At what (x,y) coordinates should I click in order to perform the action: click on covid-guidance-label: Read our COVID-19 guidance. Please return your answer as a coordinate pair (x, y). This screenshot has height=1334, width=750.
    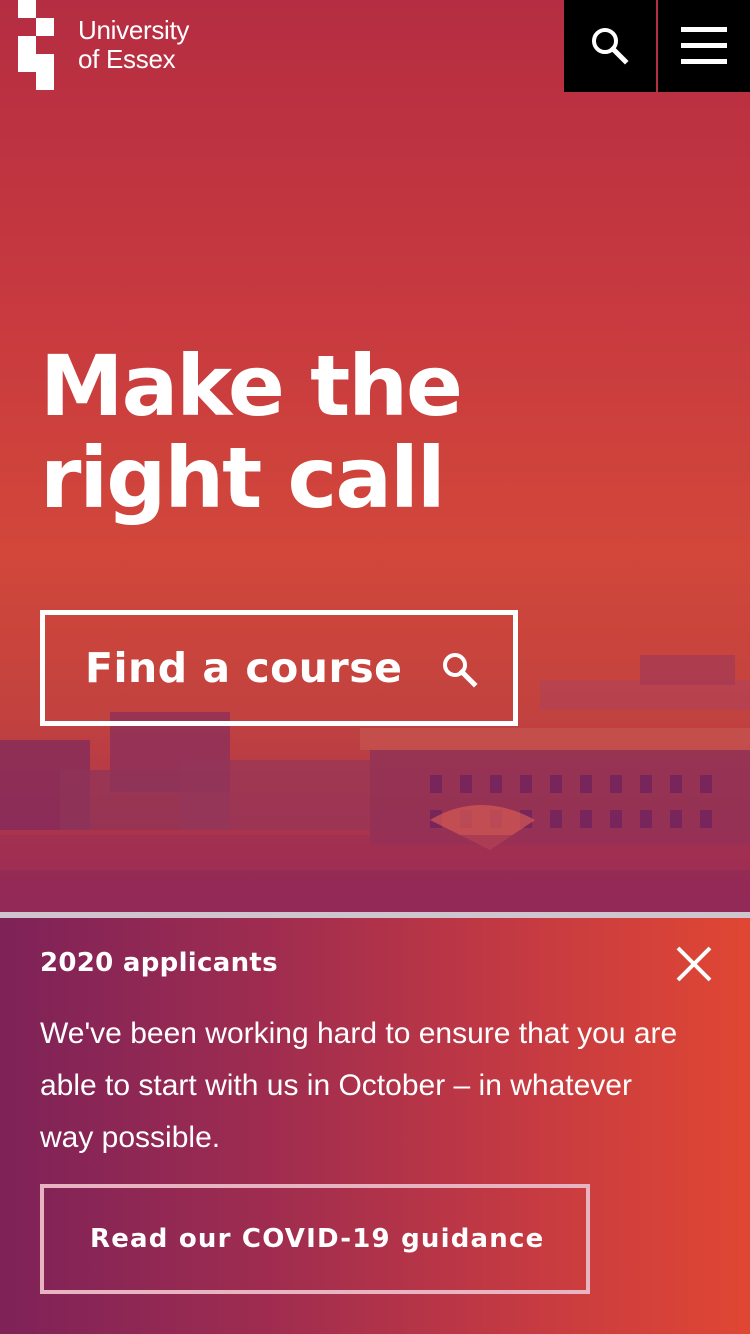
    Looking at the image, I should click on (317, 1239).